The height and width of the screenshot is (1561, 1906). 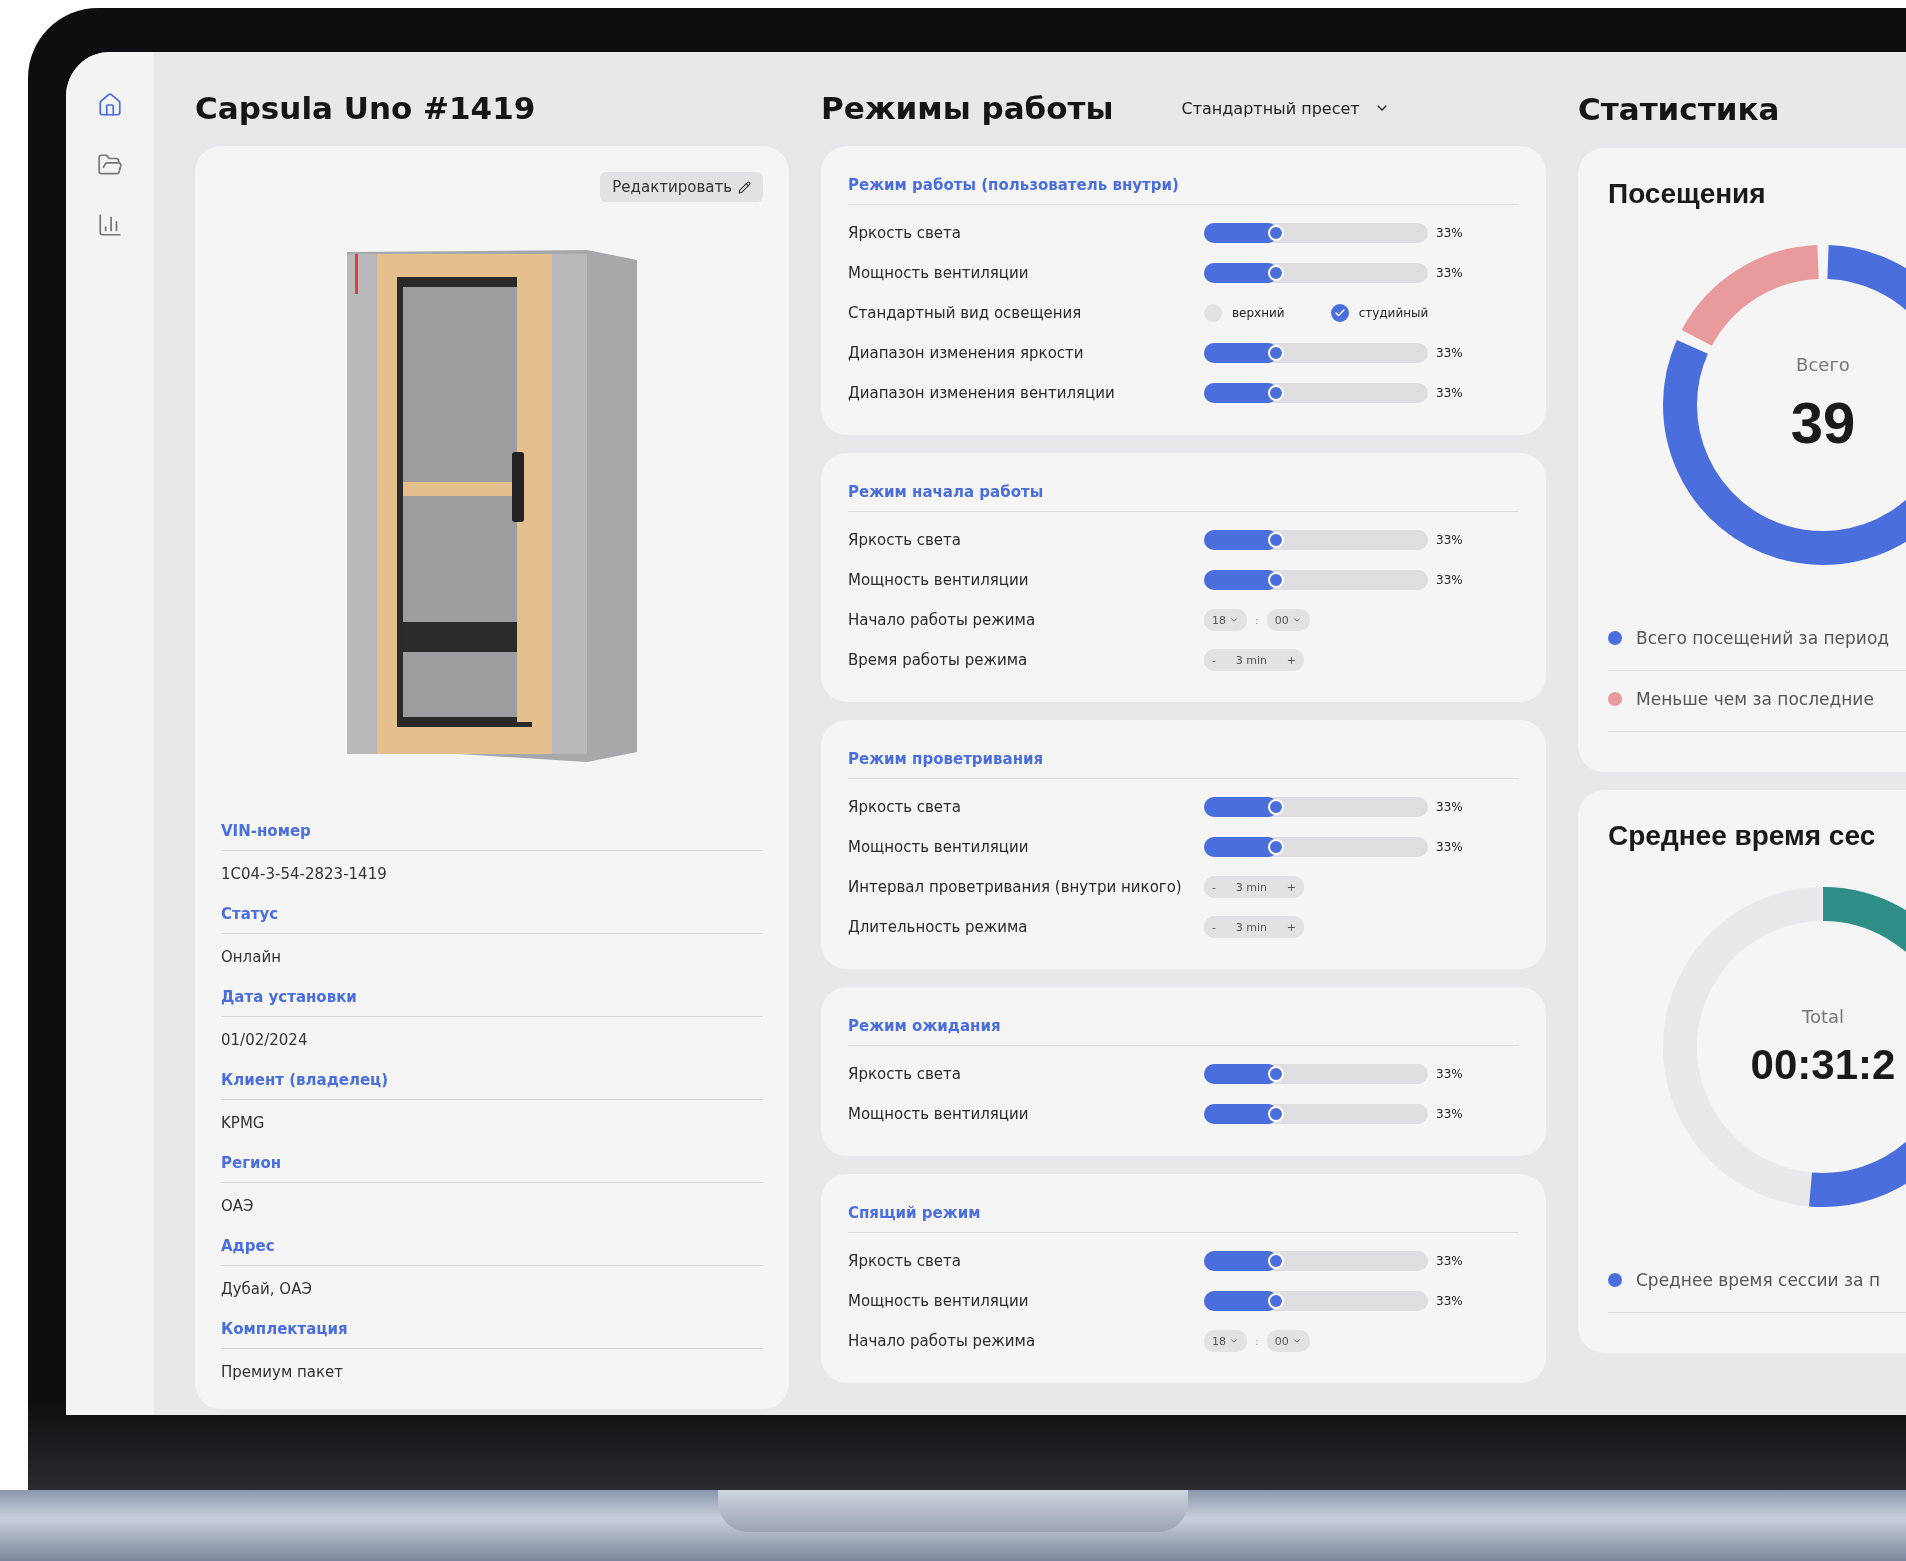 What do you see at coordinates (681, 187) in the screenshot?
I see `edit-button: Редактировать` at bounding box center [681, 187].